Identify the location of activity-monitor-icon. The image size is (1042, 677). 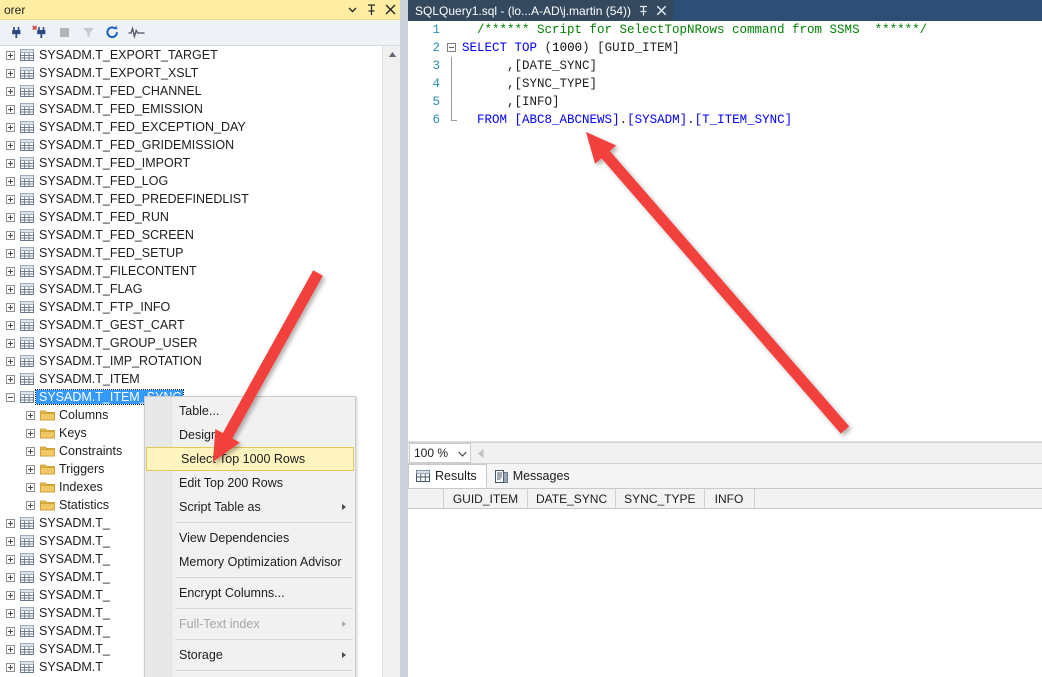
(136, 33).